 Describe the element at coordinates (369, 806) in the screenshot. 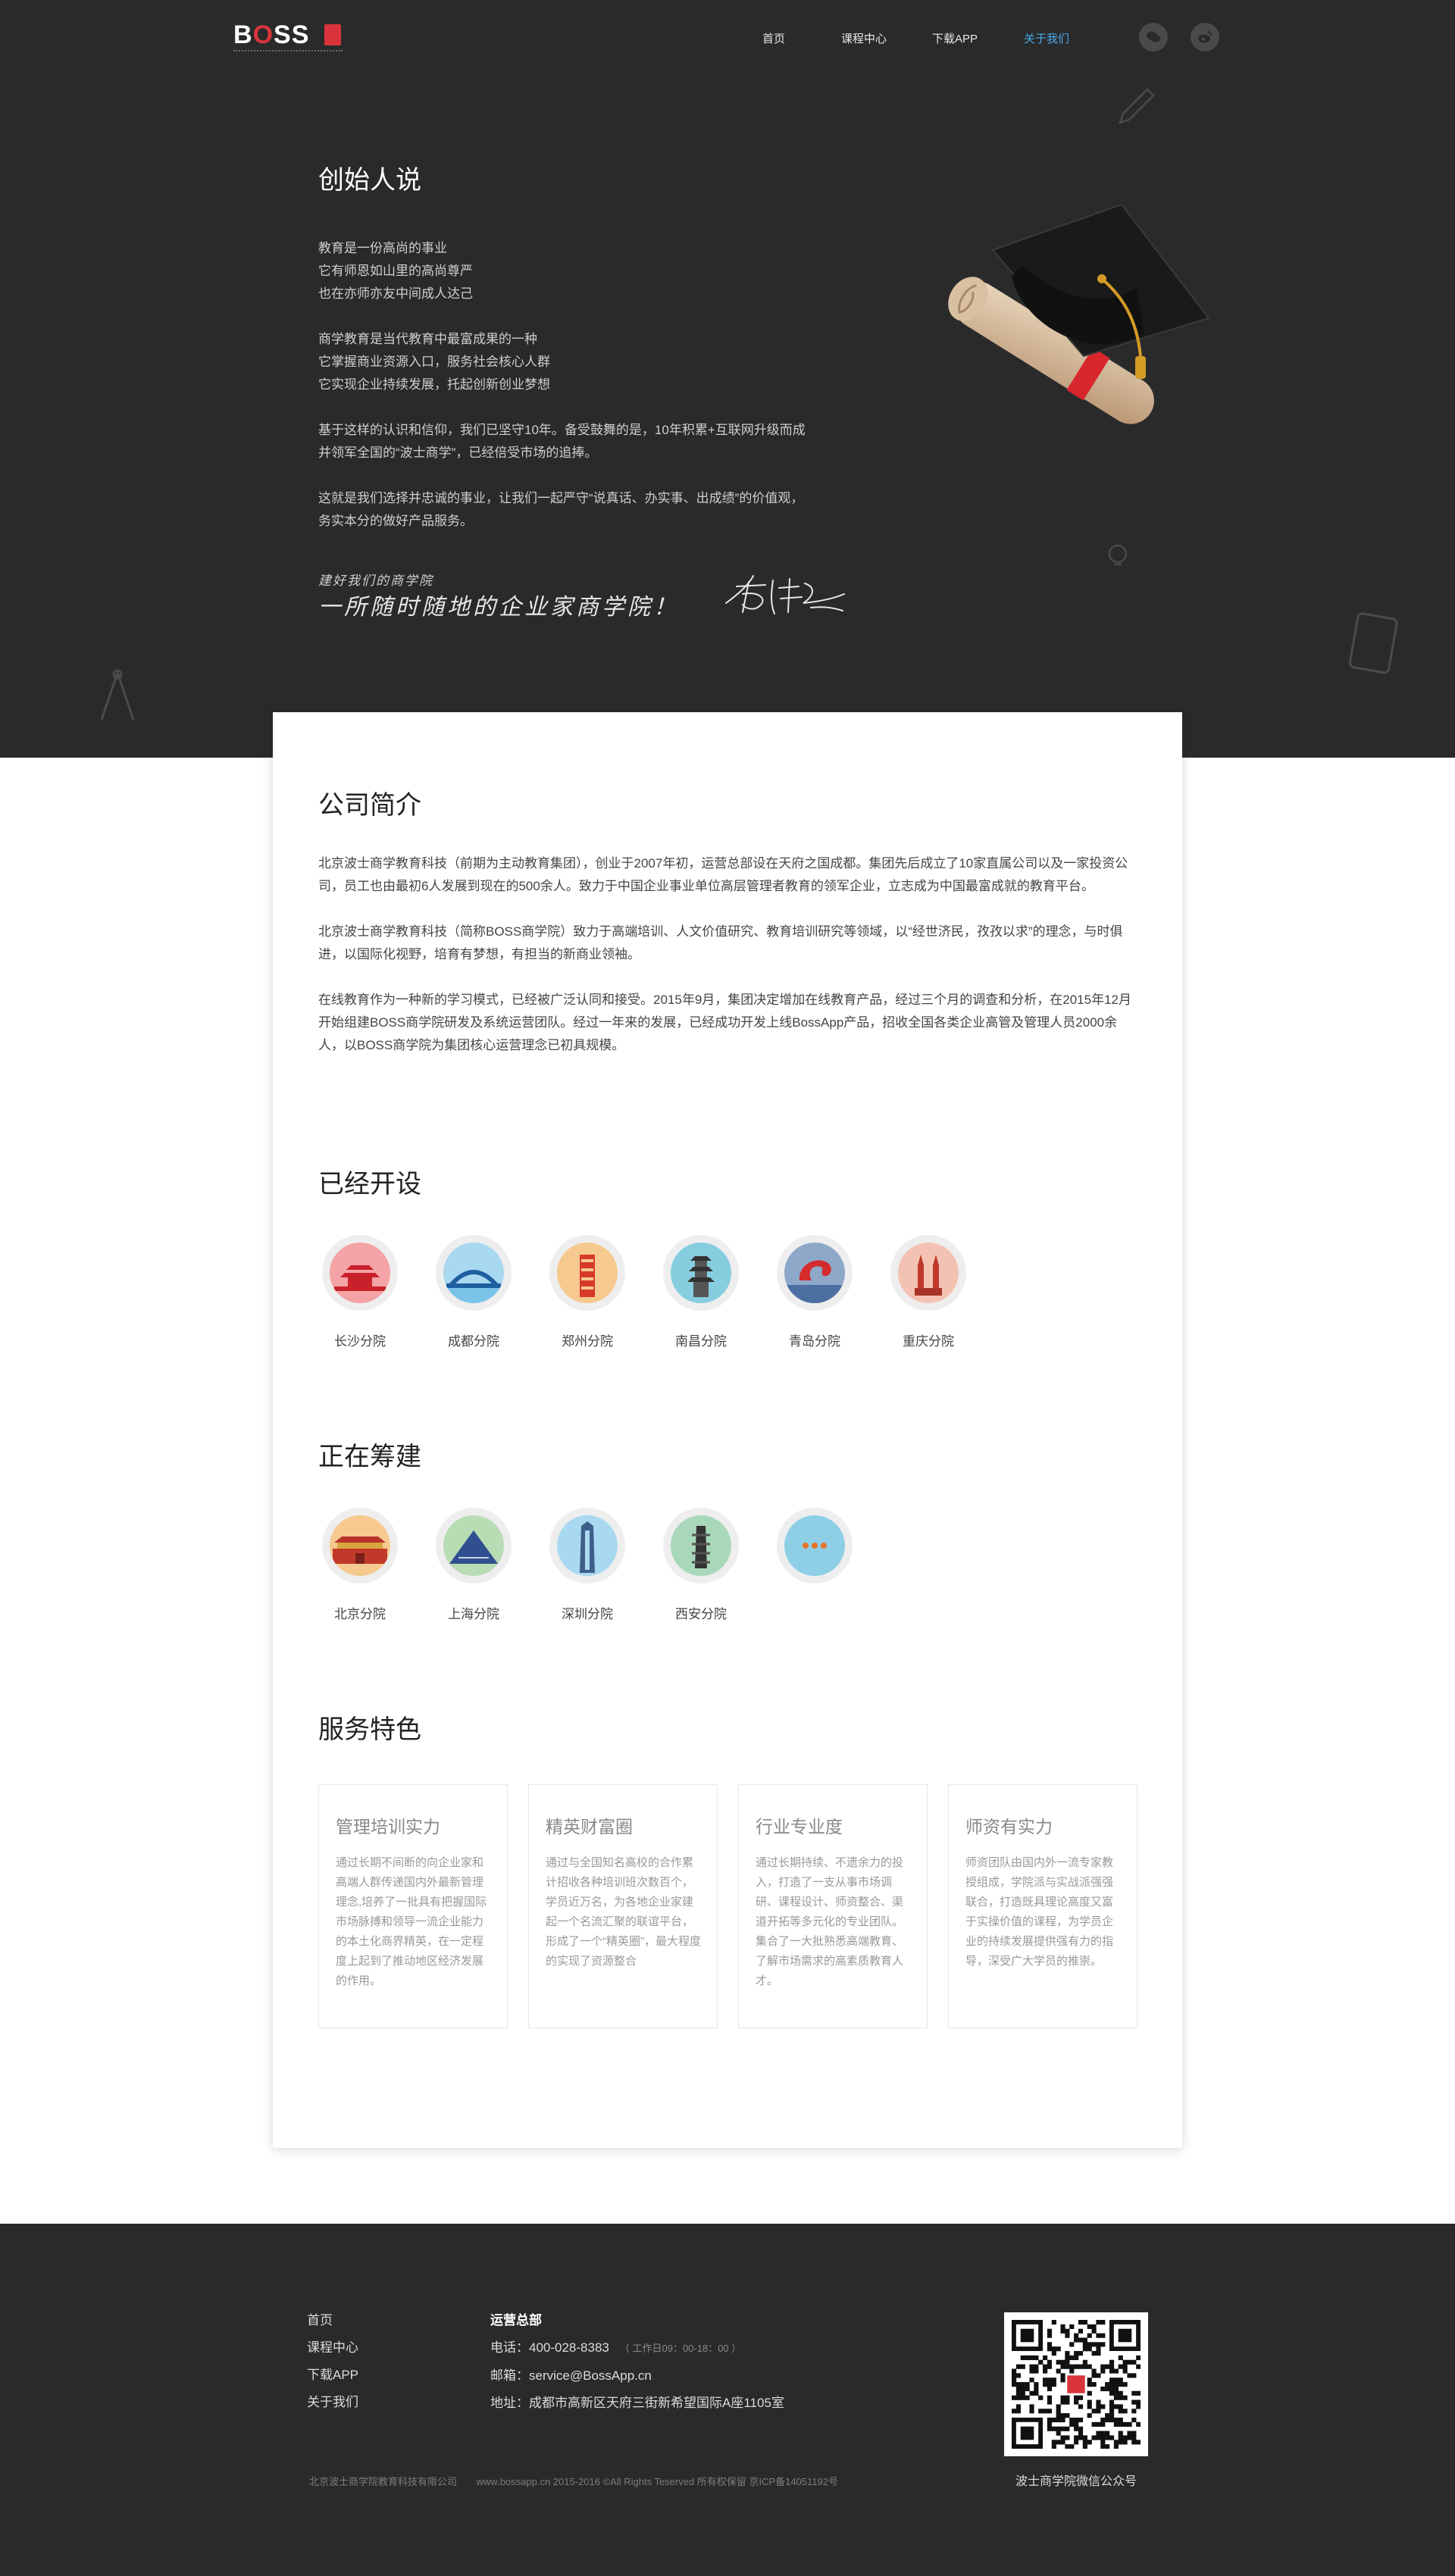

I see `company-intro-title: 公司简介` at that location.